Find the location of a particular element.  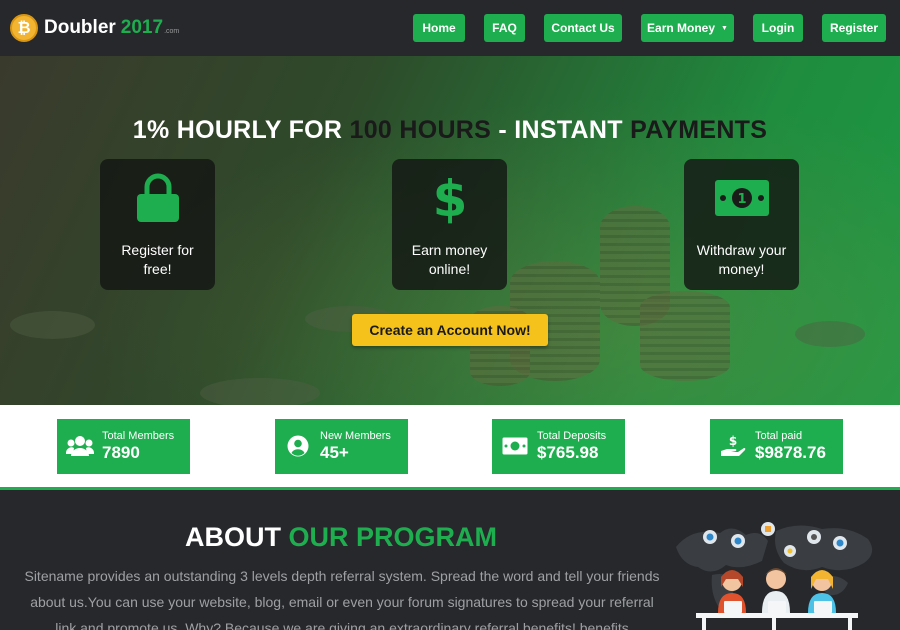

feature-label: Earn money online! is located at coordinates (449, 259).